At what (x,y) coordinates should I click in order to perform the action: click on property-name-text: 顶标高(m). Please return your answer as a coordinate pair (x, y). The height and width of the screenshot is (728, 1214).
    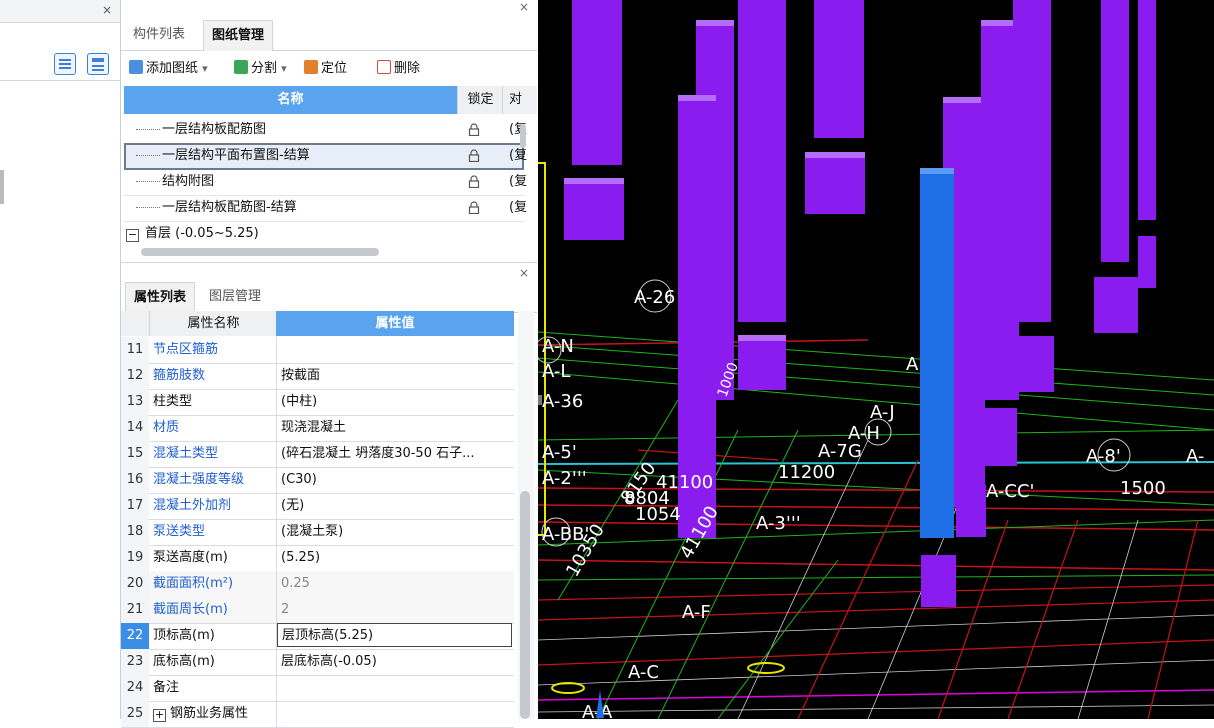
    Looking at the image, I should click on (184, 635).